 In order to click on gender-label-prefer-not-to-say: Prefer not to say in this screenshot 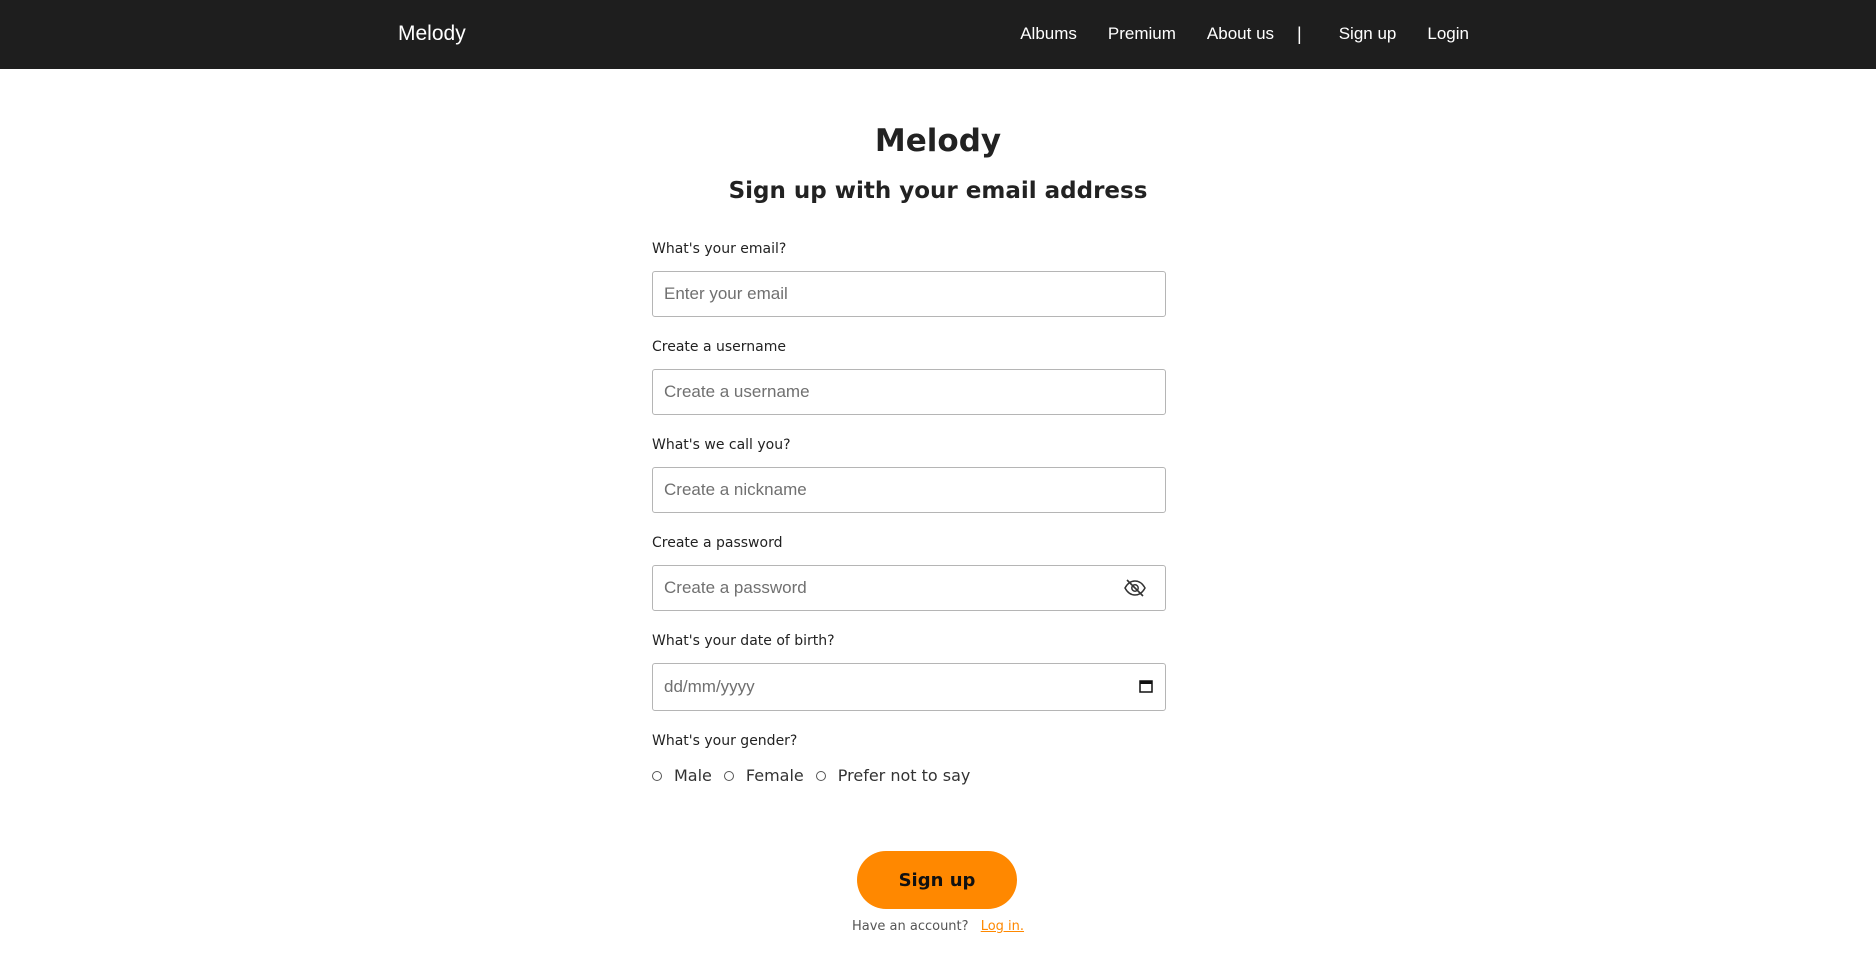, I will do `click(904, 776)`.